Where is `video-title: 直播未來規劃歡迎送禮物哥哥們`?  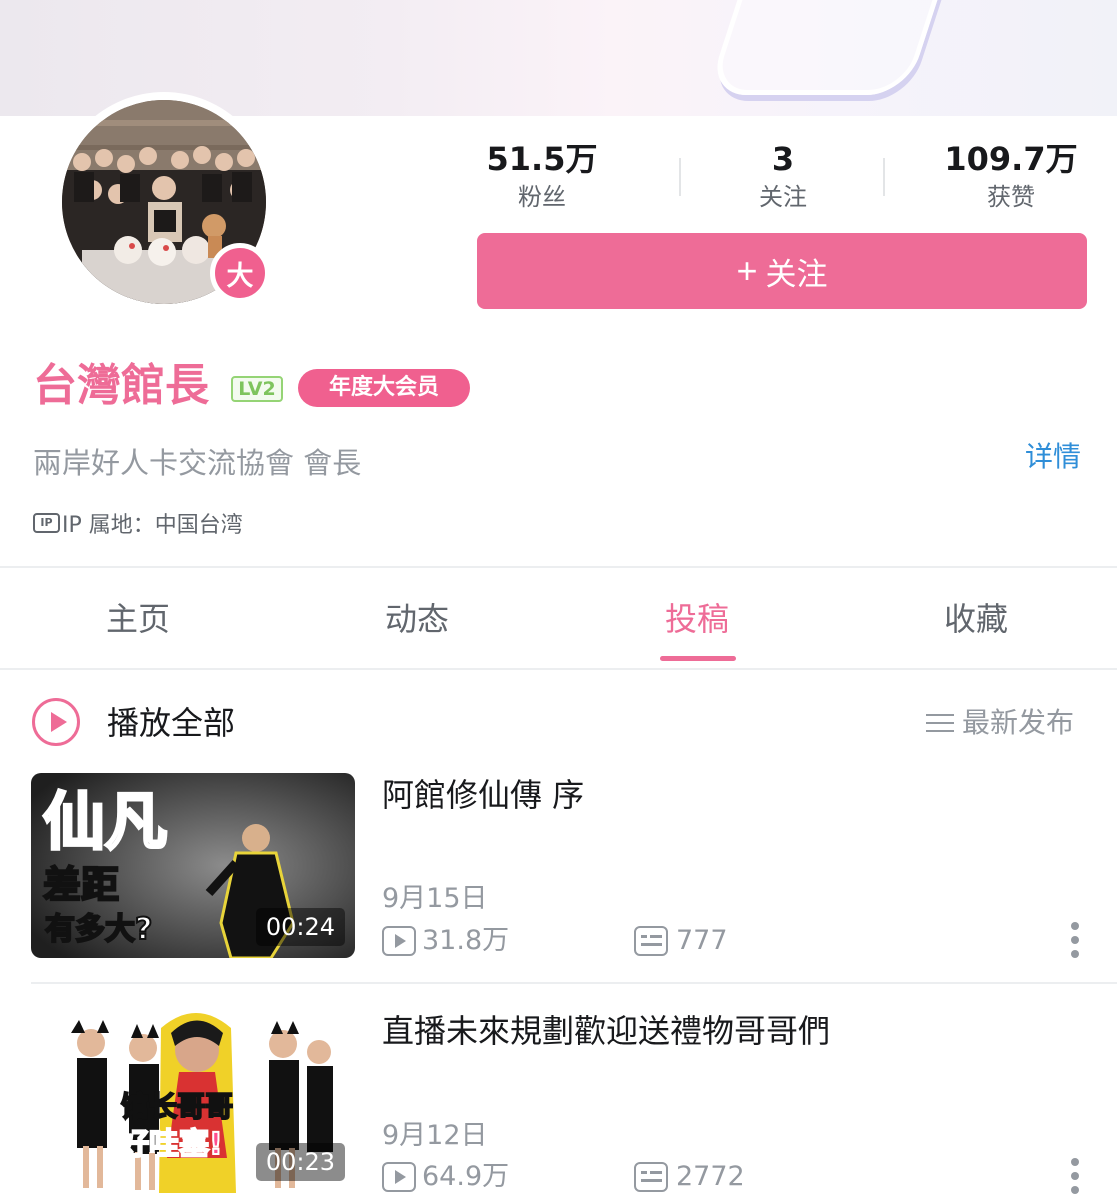 video-title: 直播未來規劃歡迎送禮物哥哥們 is located at coordinates (606, 1031).